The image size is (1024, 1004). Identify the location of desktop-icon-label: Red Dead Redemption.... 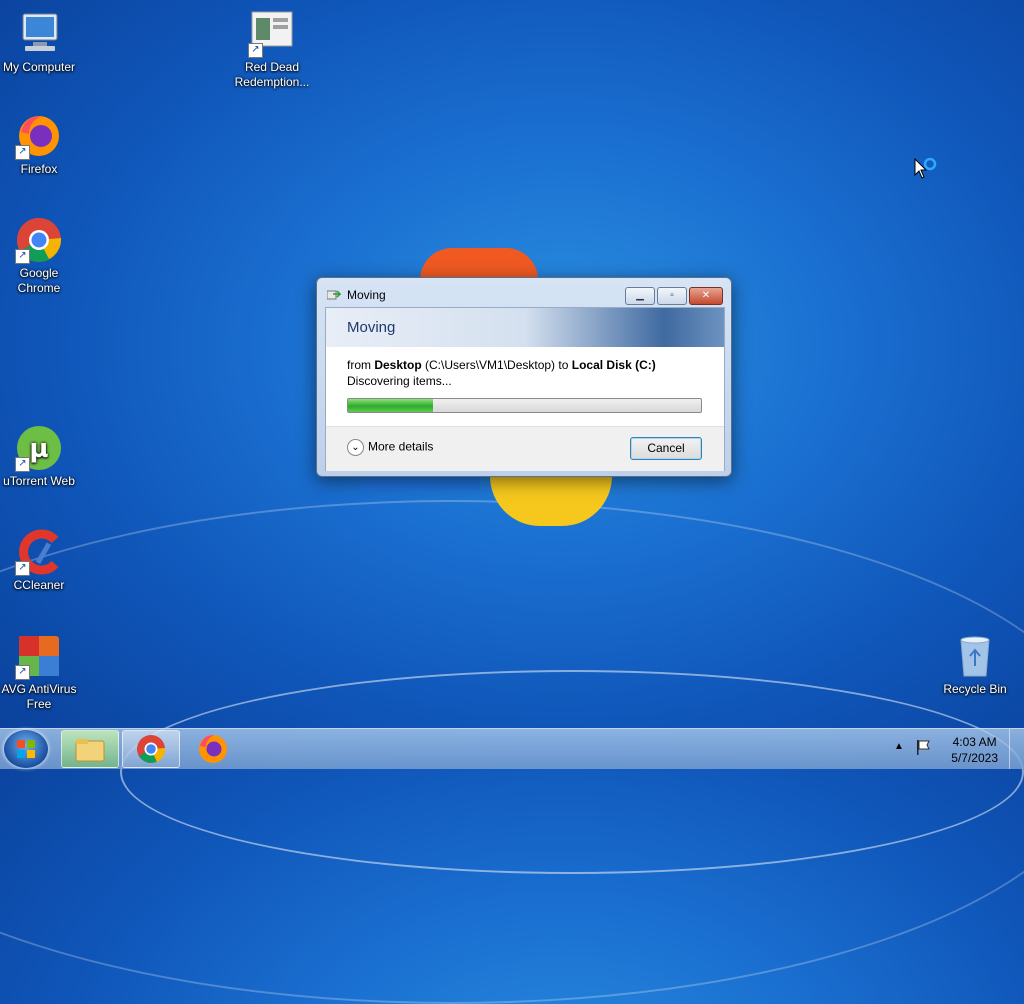
(272, 74).